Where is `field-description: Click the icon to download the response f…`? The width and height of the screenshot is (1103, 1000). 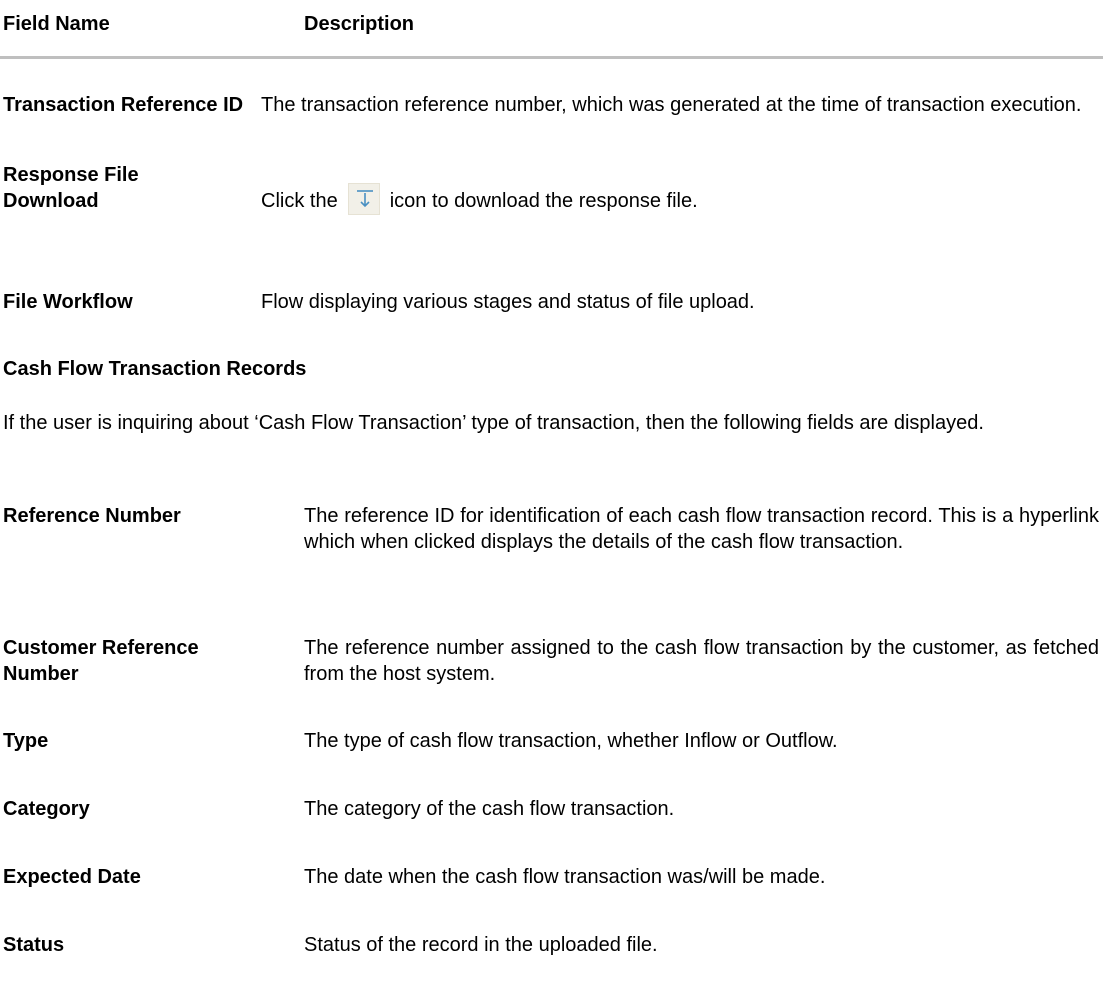
field-description: Click the icon to download the response f… is located at coordinates (680, 198).